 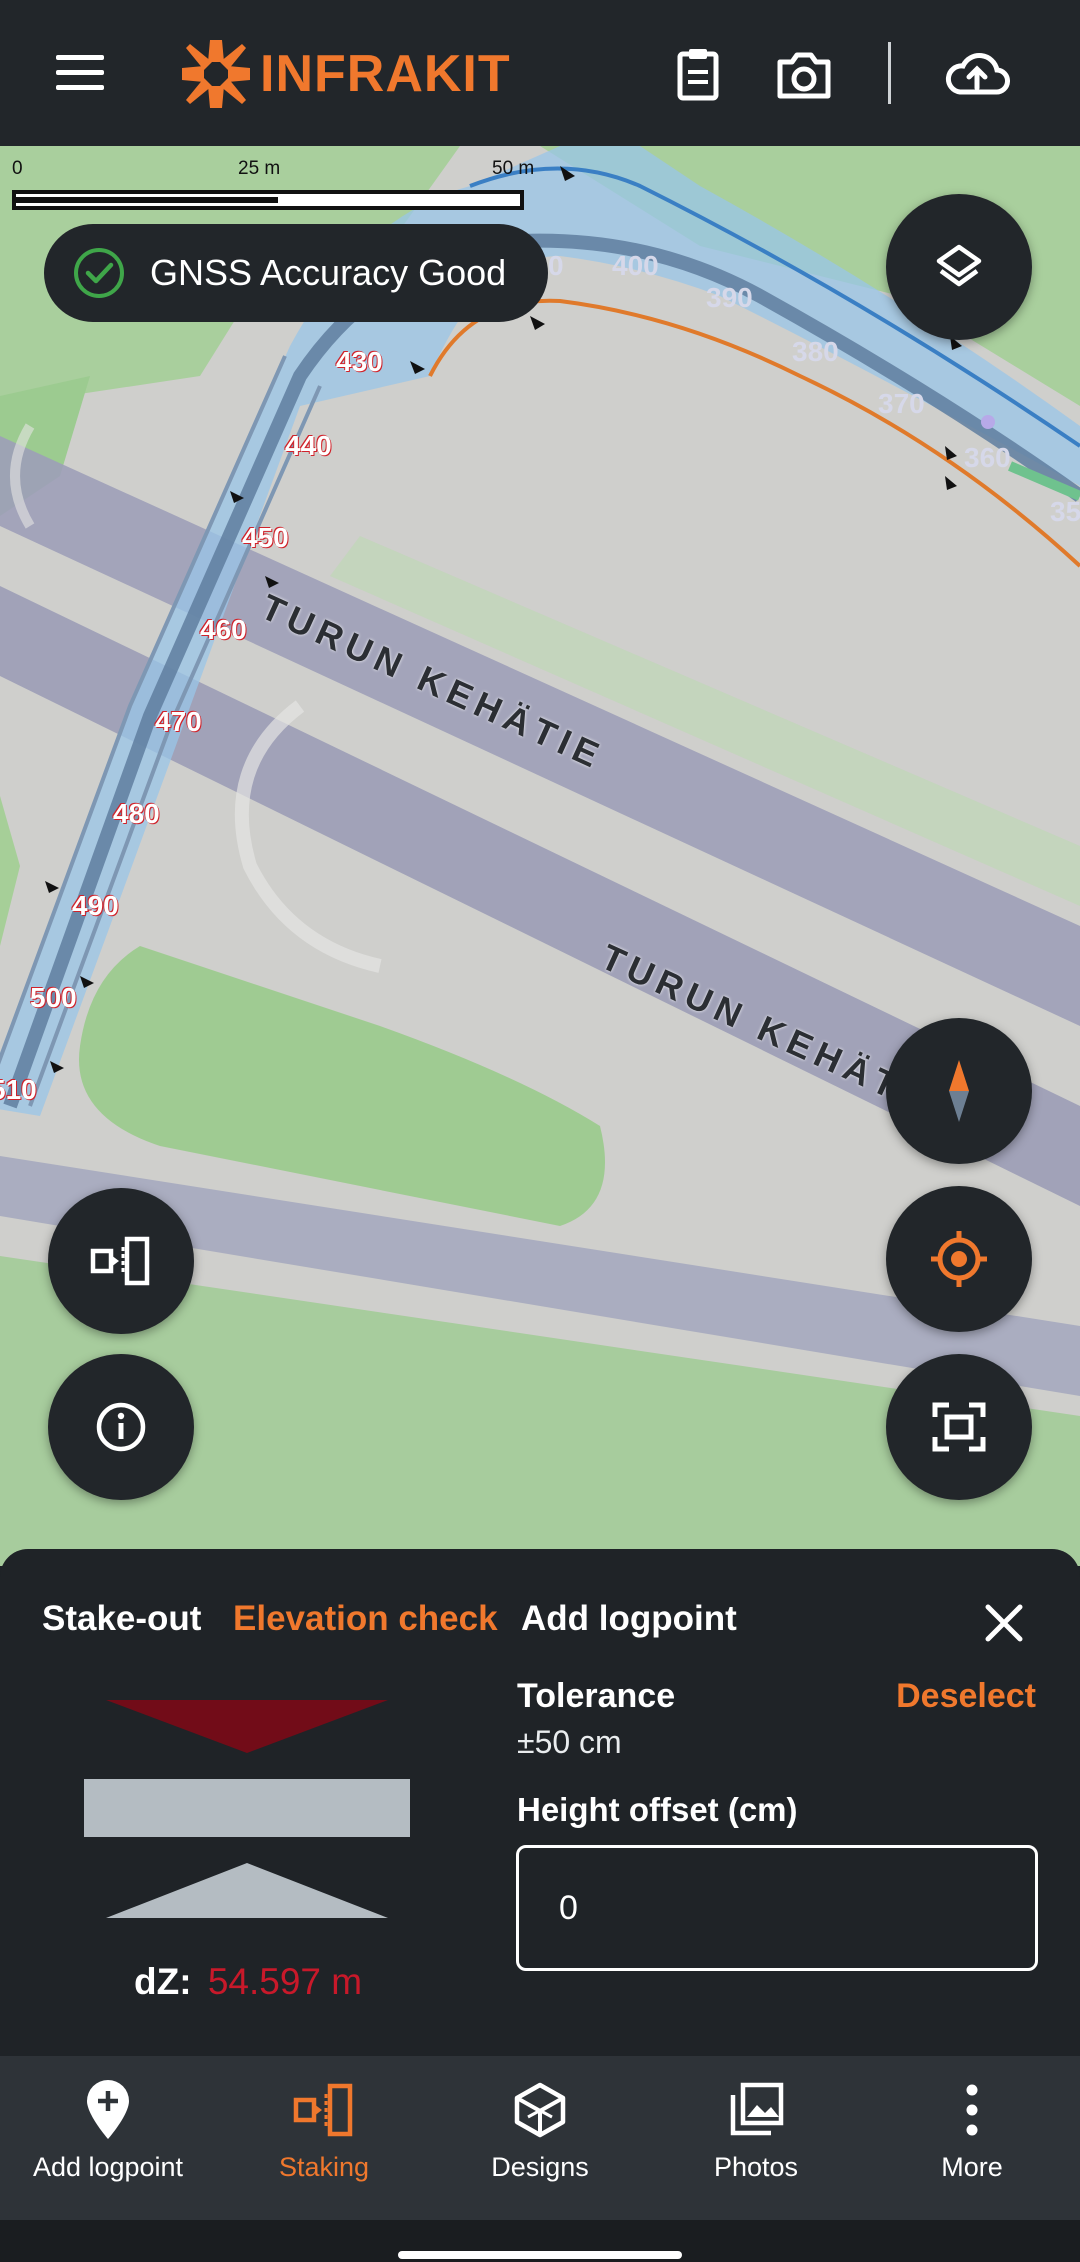 I want to click on layers-button, so click(x=959, y=267).